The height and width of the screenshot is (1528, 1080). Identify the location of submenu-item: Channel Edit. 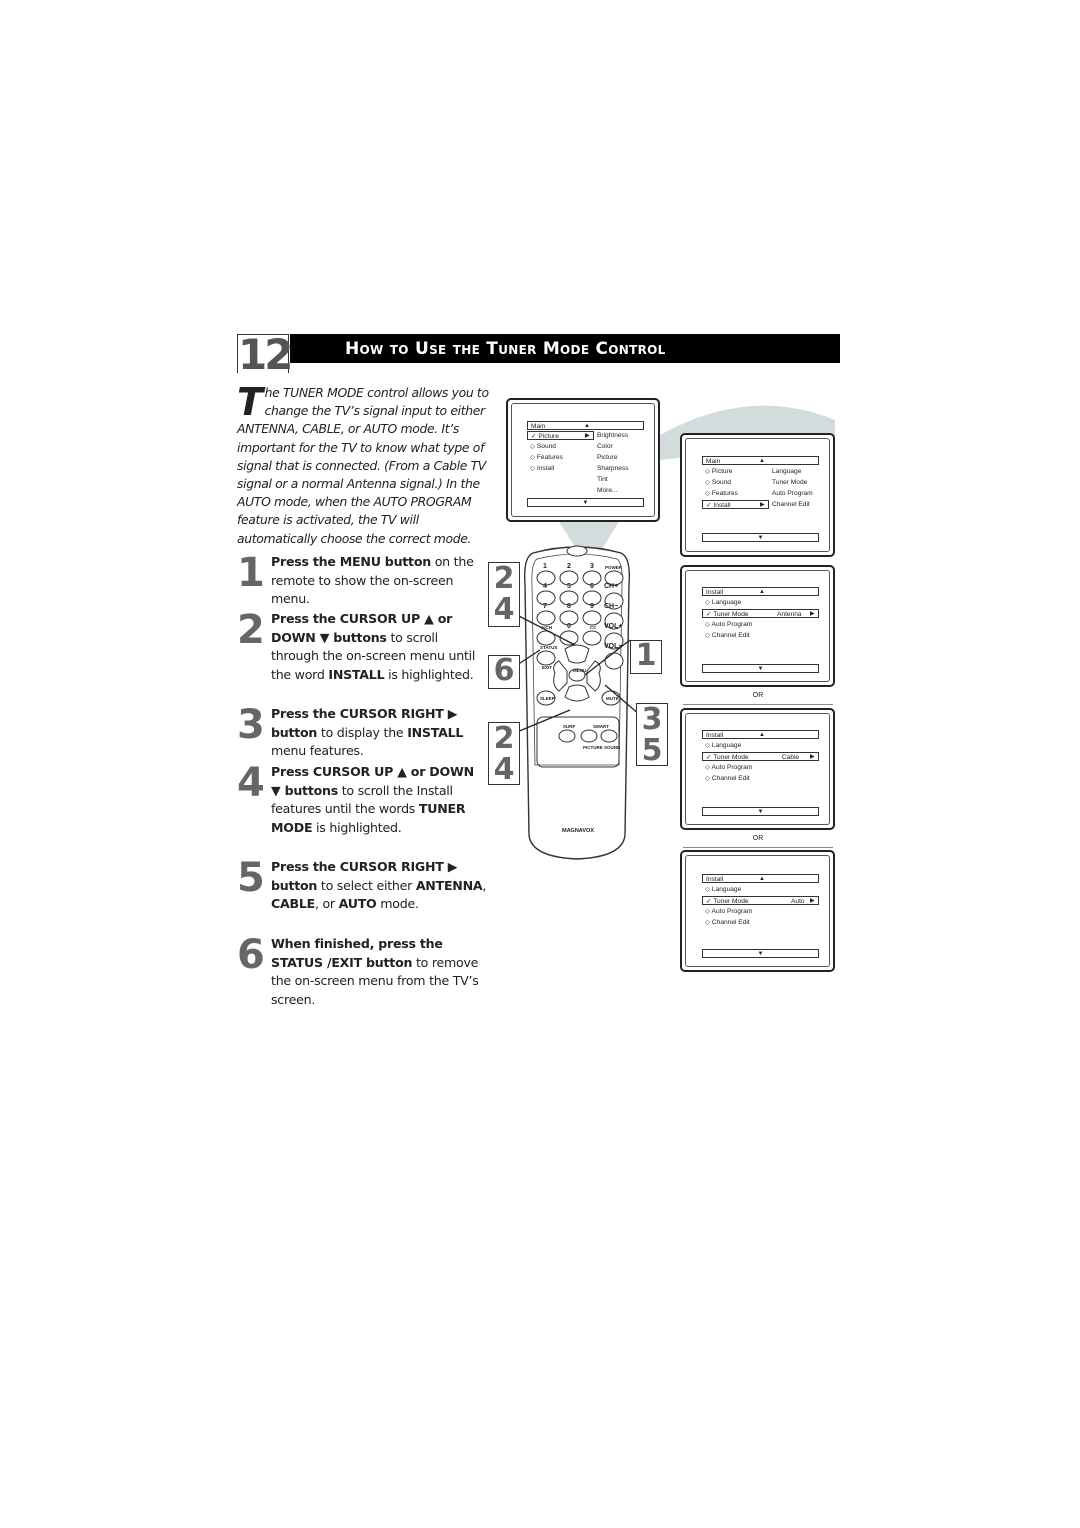
(791, 504).